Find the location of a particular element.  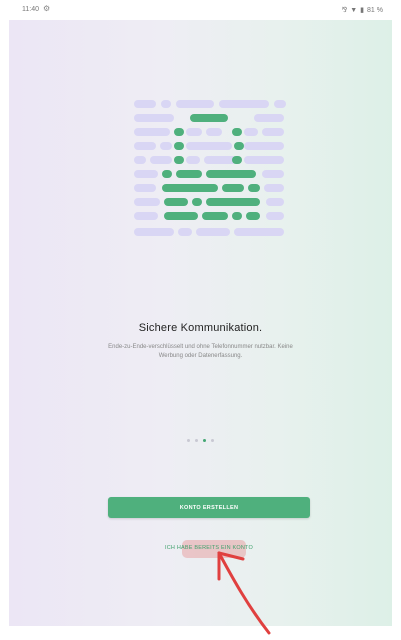

onboarding-title: Sichere Kommunikation. is located at coordinates (200, 328).